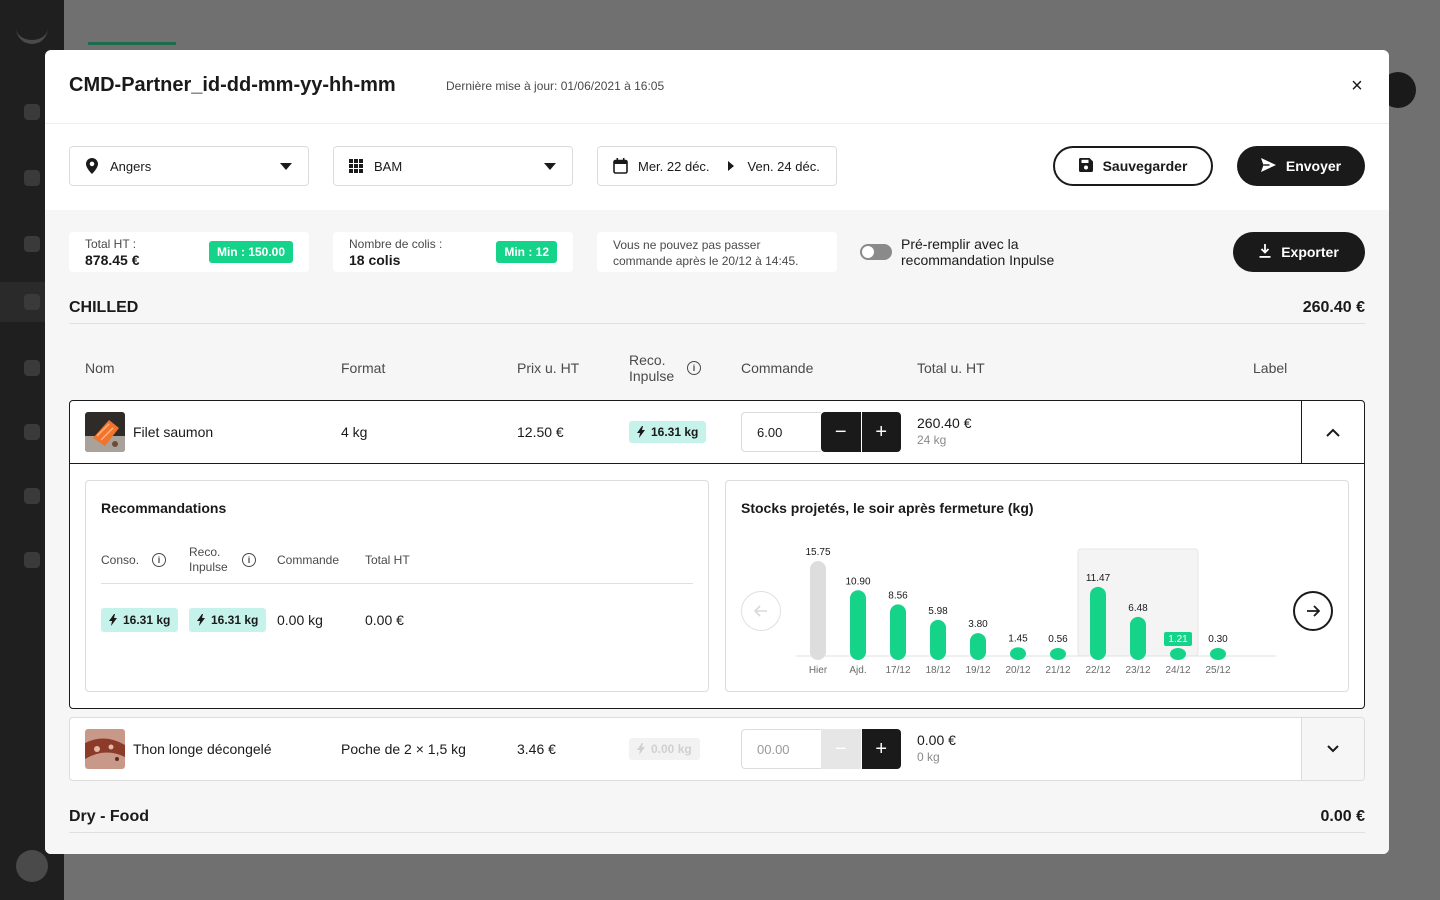 This screenshot has height=900, width=1440. Describe the element at coordinates (1057, 670) in the screenshot. I see `chart-tick-label: 21/12` at that location.